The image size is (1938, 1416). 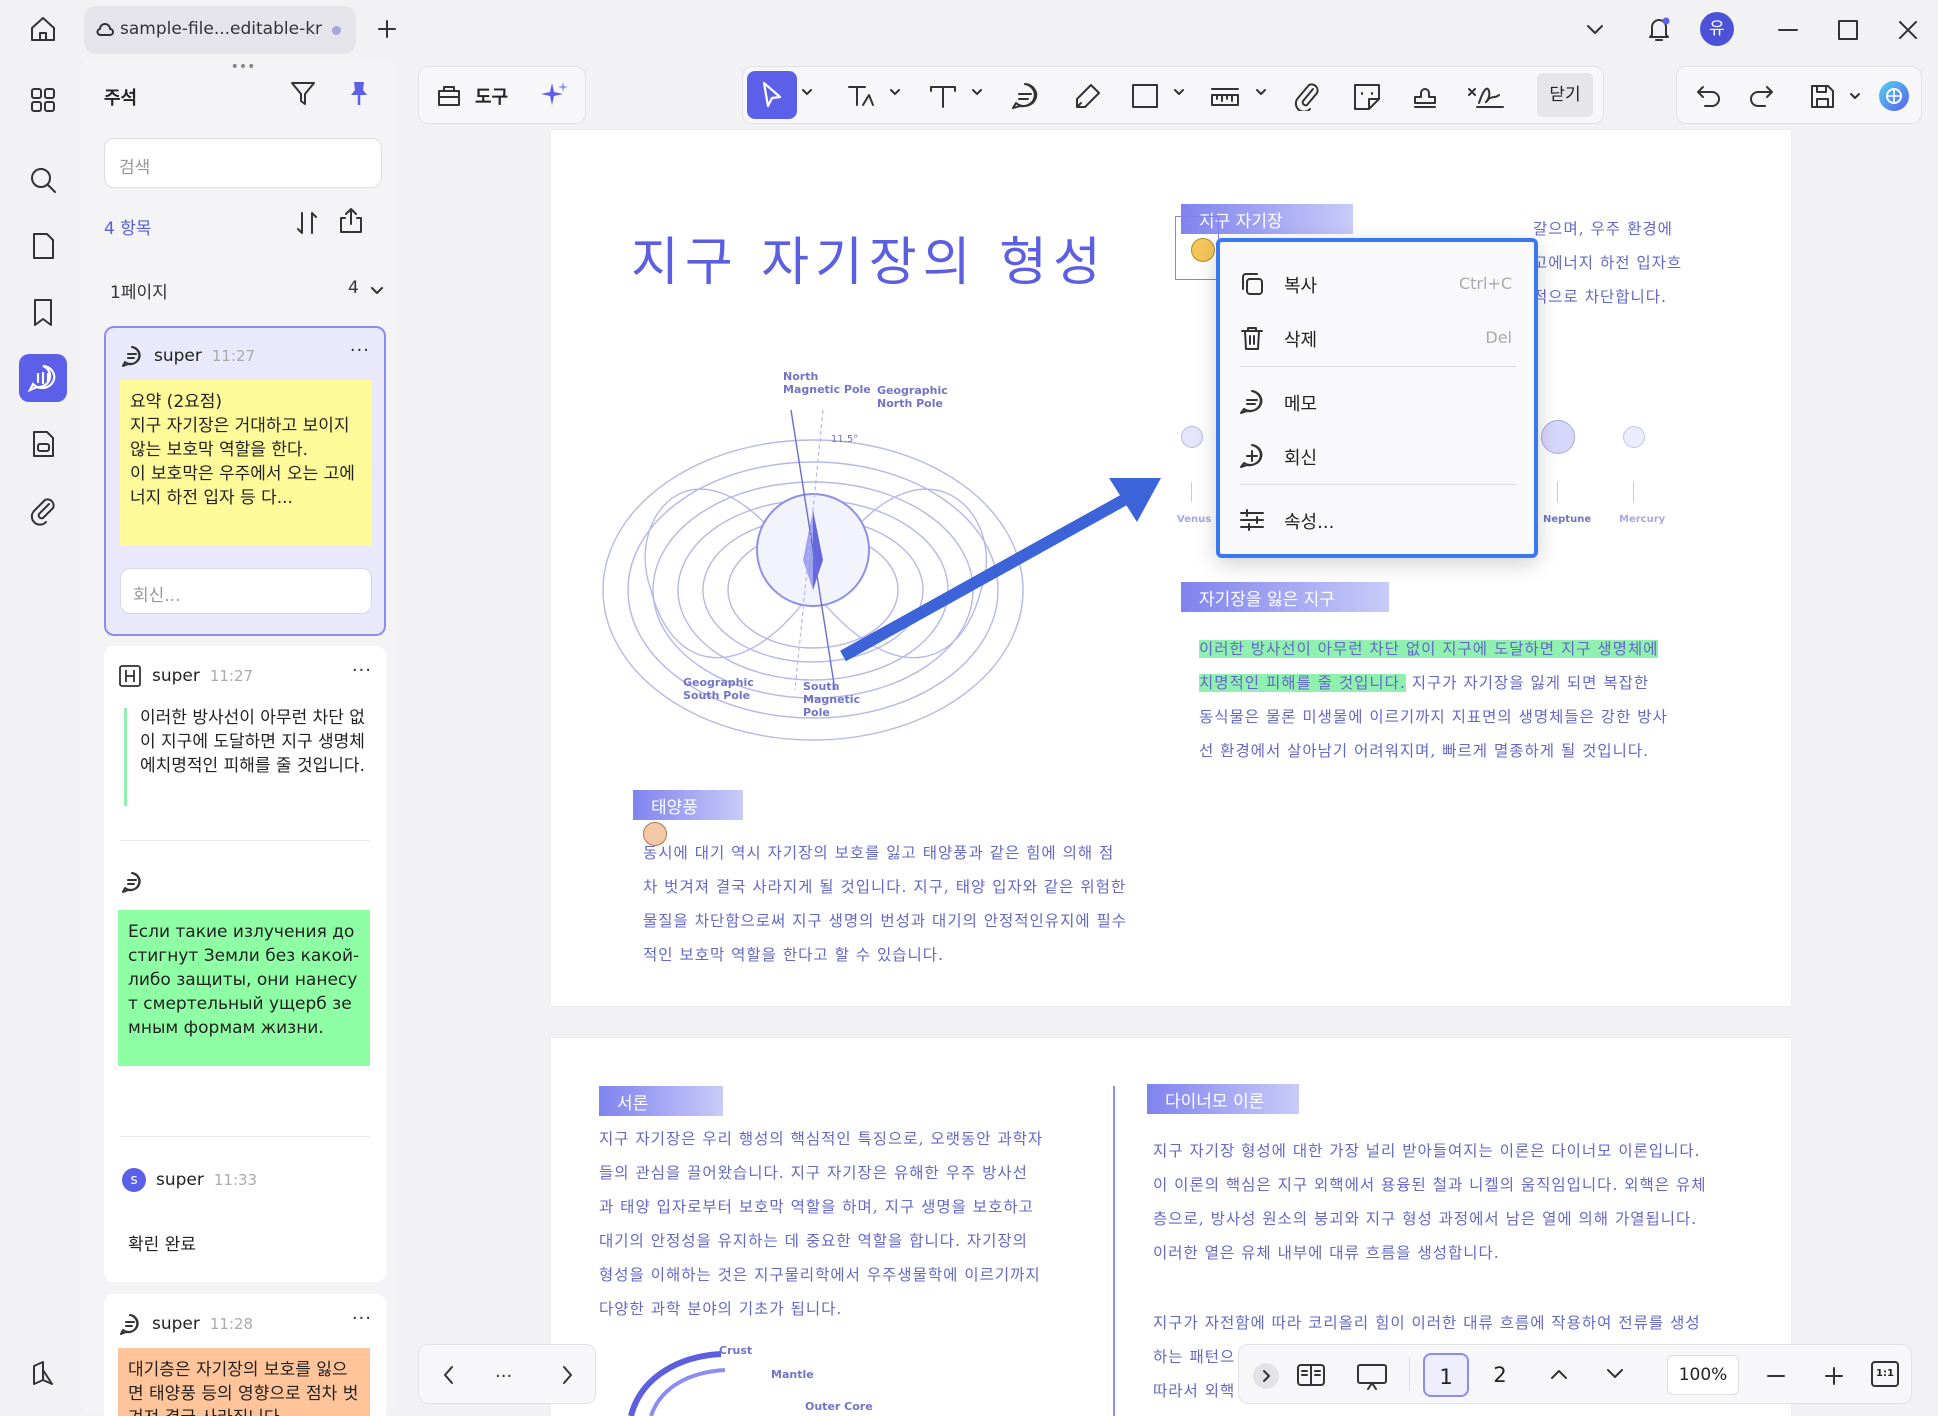 What do you see at coordinates (243, 163) in the screenshot?
I see `annotation-search-input: 검색` at bounding box center [243, 163].